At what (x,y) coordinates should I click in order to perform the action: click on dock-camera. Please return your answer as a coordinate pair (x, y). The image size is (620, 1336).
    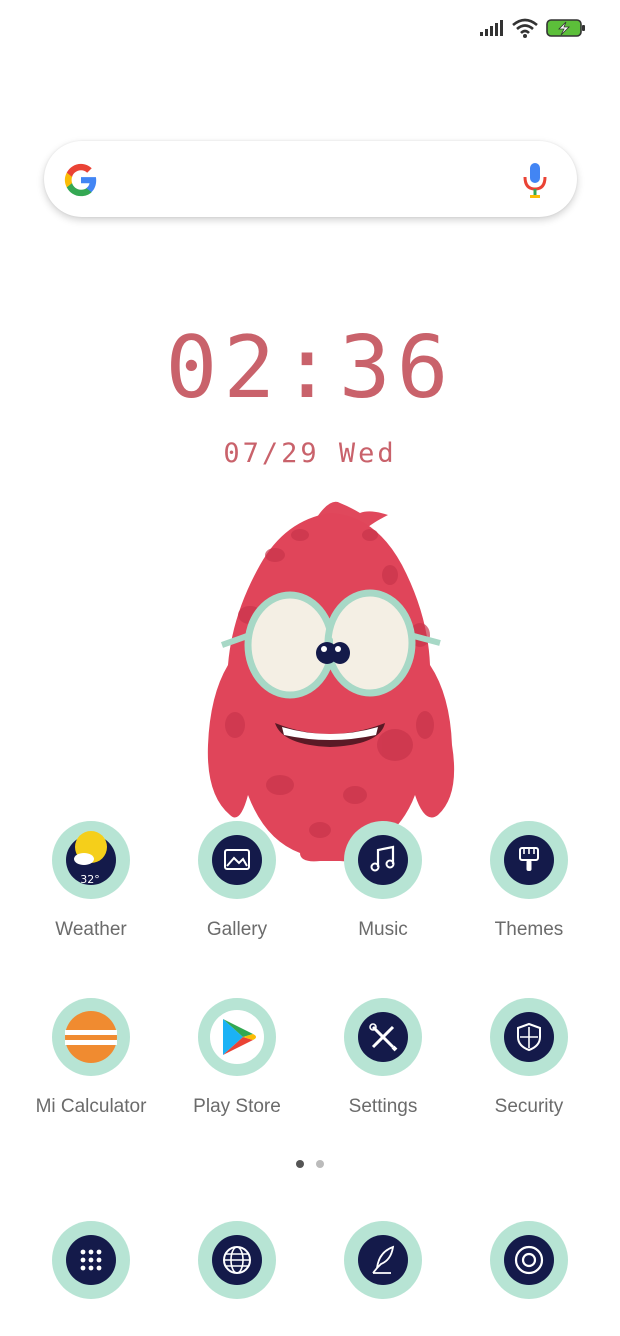
    Looking at the image, I should click on (529, 1262).